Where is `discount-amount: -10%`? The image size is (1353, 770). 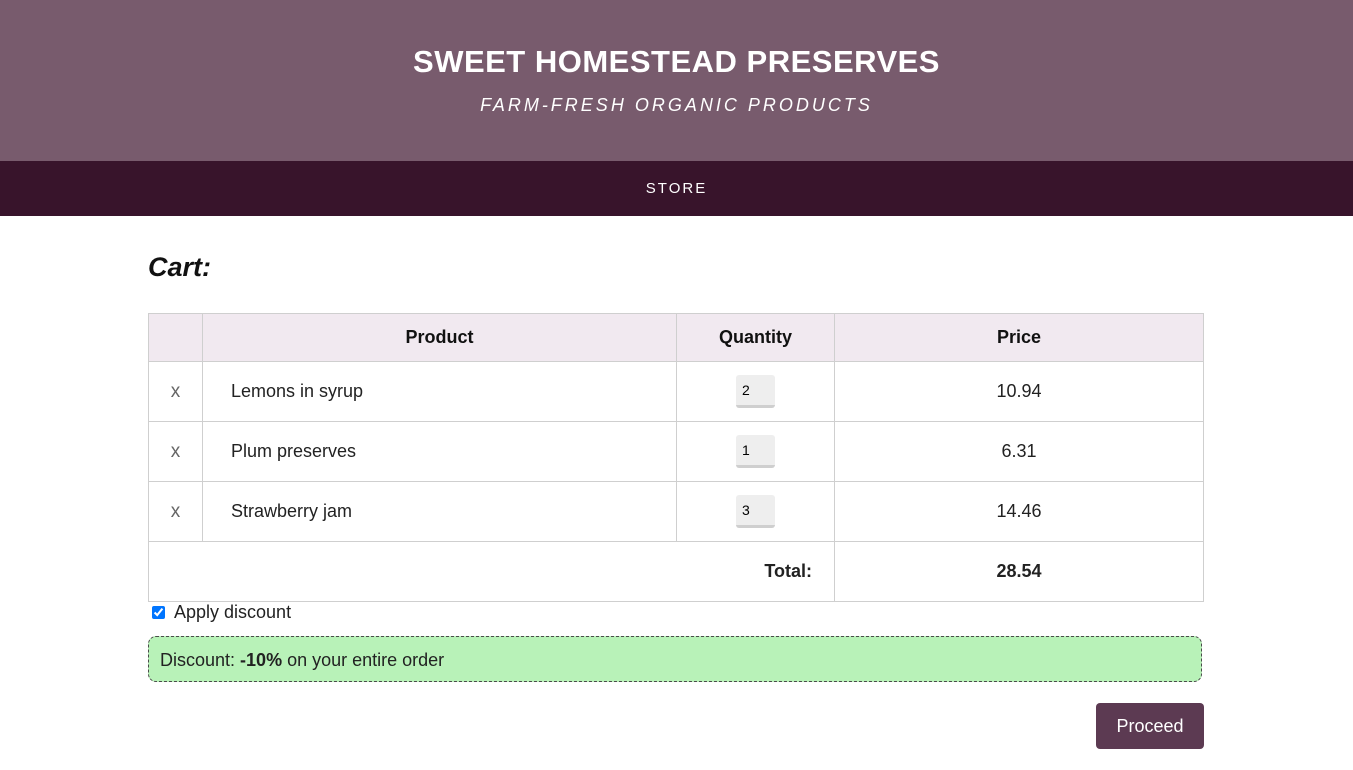 discount-amount: -10% is located at coordinates (261, 660).